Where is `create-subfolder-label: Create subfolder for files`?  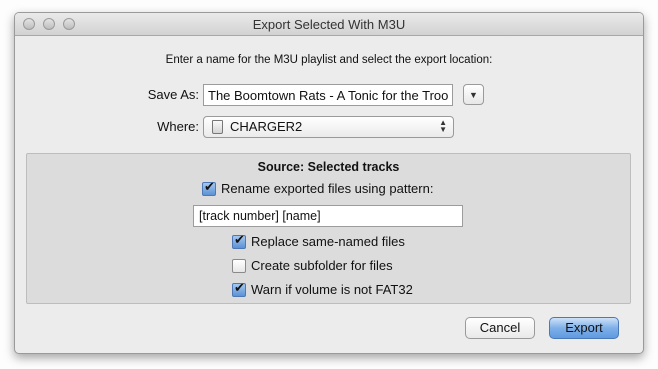 create-subfolder-label: Create subfolder for files is located at coordinates (322, 265).